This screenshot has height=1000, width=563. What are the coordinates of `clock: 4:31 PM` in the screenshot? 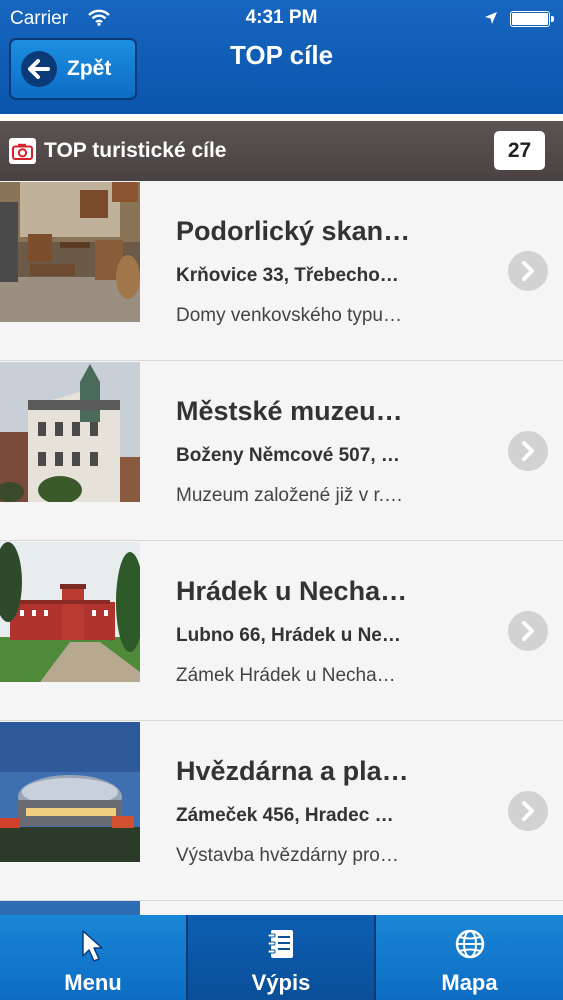 It's located at (281, 17).